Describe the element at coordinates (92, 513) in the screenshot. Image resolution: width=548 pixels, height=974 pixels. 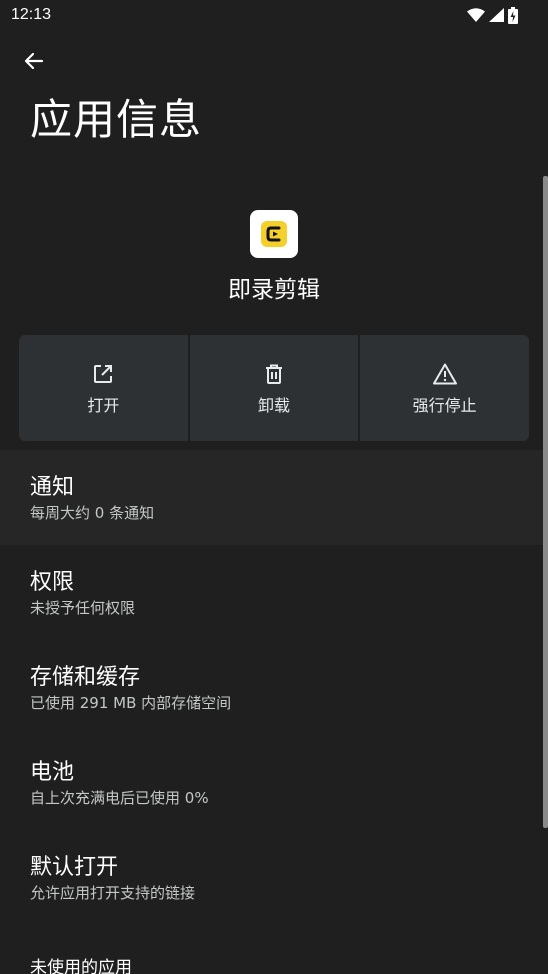
I see `item-subtitle: 每周大约 0 条通知` at that location.